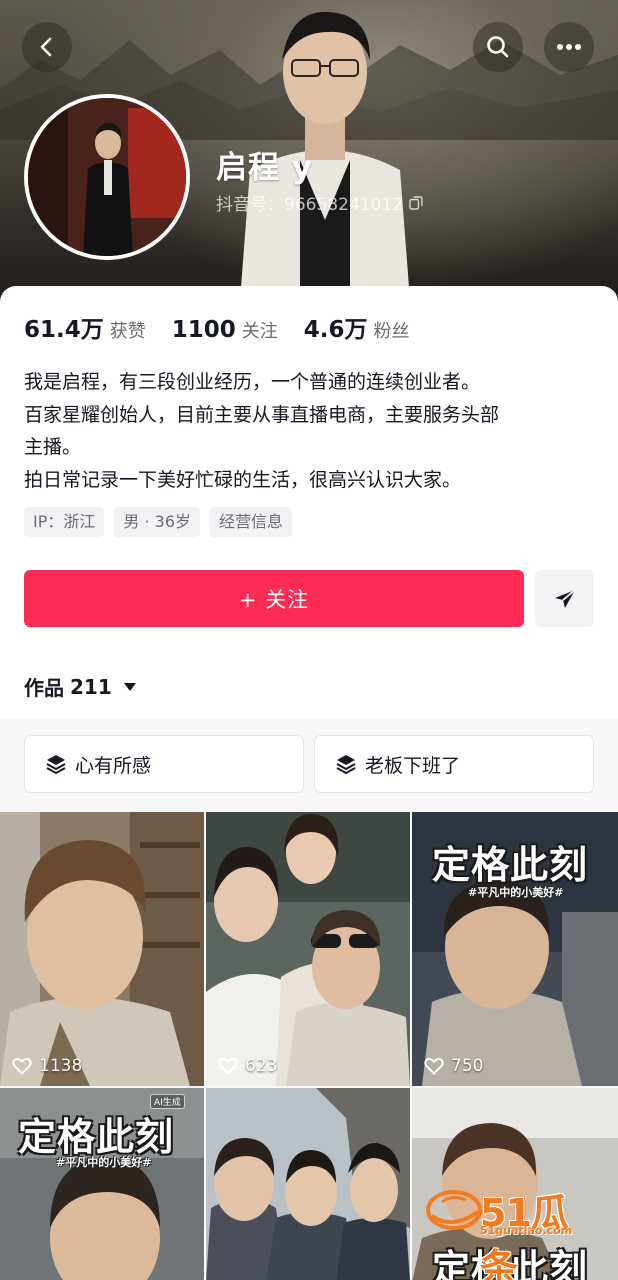 This screenshot has width=618, height=1280. I want to click on send-icon, so click(565, 598).